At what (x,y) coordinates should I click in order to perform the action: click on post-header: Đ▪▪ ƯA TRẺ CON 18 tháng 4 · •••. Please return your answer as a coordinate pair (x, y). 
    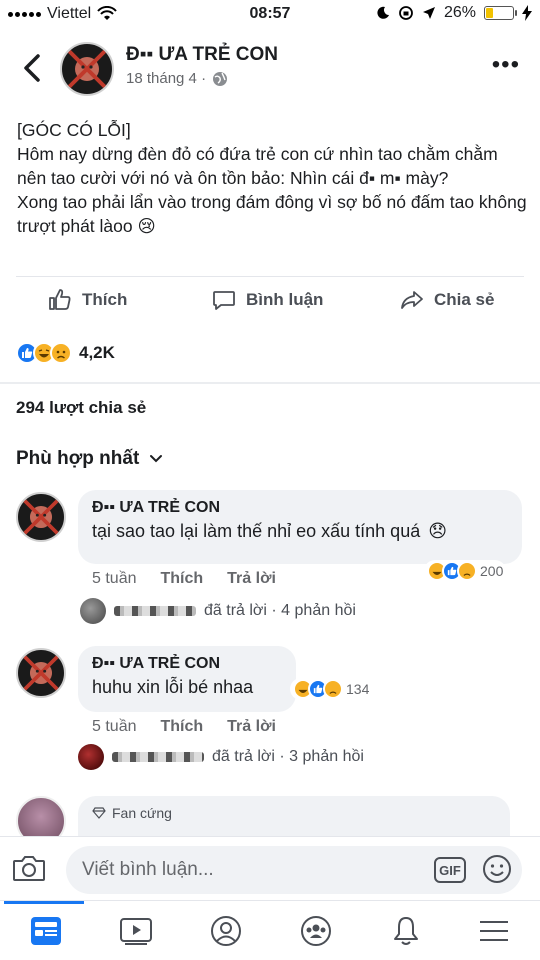
    Looking at the image, I should click on (270, 68).